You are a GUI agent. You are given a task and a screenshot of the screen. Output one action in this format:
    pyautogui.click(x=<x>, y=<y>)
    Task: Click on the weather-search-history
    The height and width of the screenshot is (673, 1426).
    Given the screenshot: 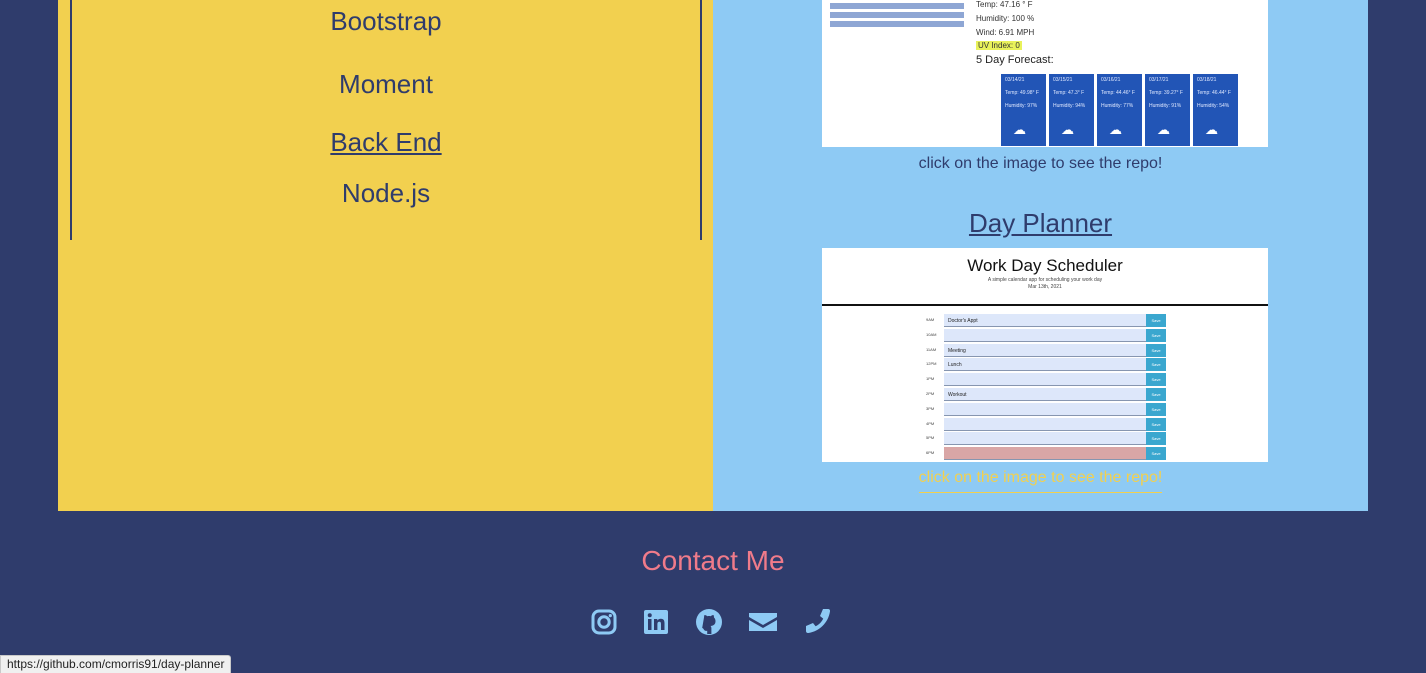 What is the action you would take?
    pyautogui.click(x=897, y=15)
    